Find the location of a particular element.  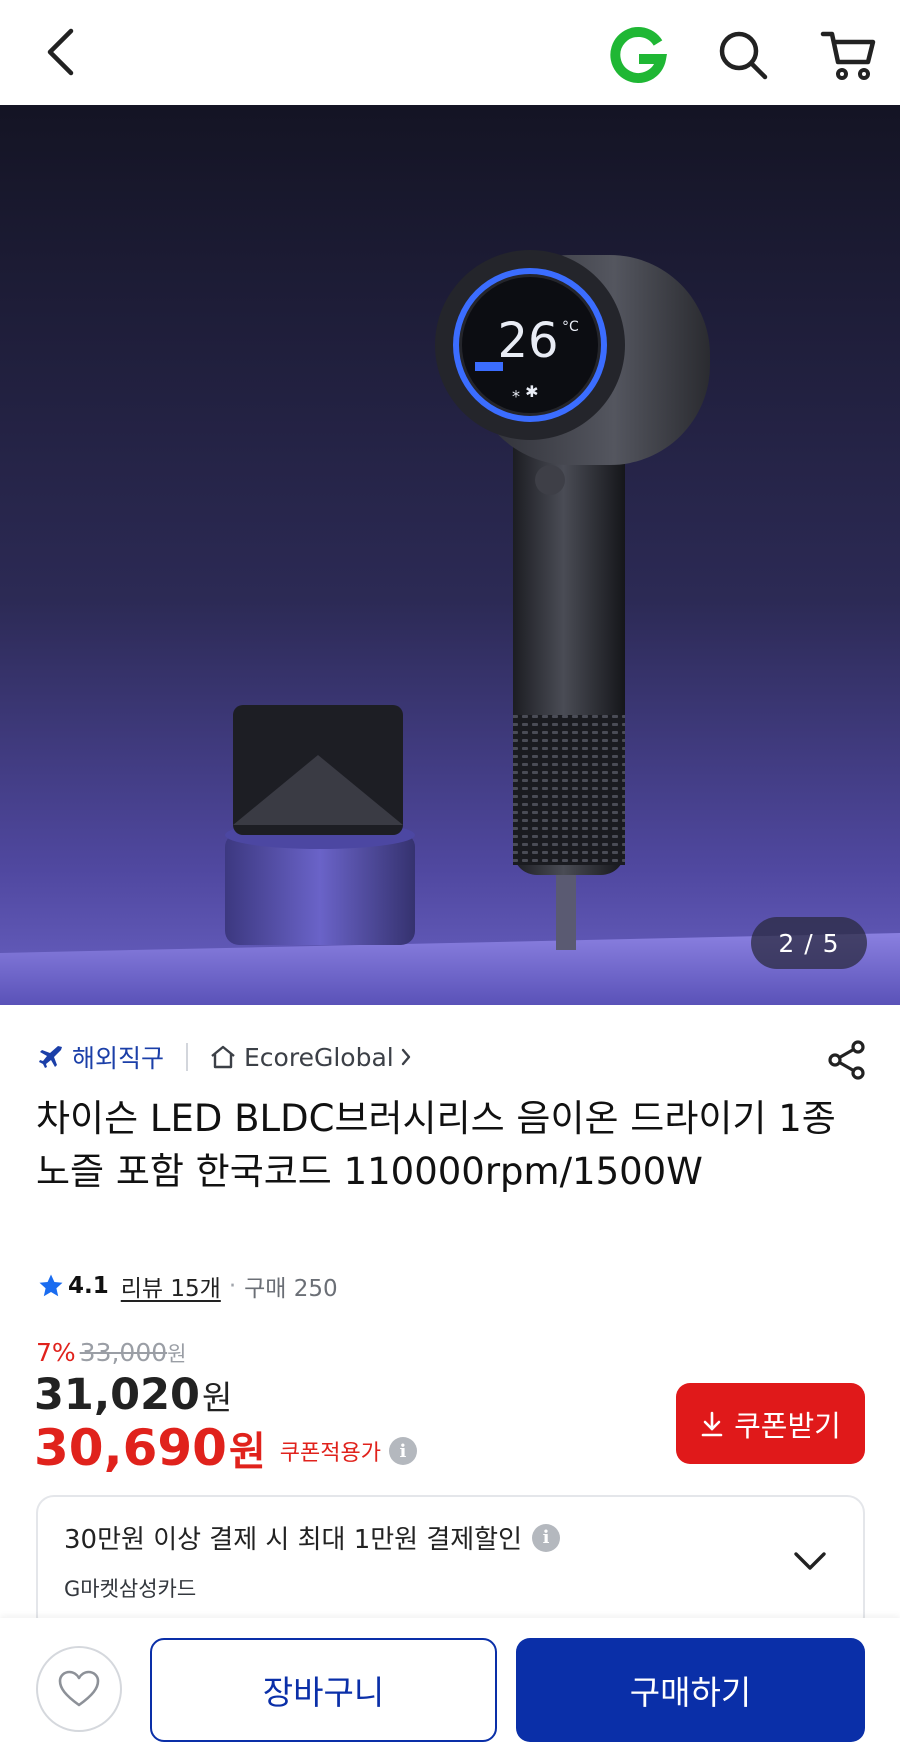

coupon-price-row: 30,690 원 쿠폰적용가 i is located at coordinates (225, 1448).